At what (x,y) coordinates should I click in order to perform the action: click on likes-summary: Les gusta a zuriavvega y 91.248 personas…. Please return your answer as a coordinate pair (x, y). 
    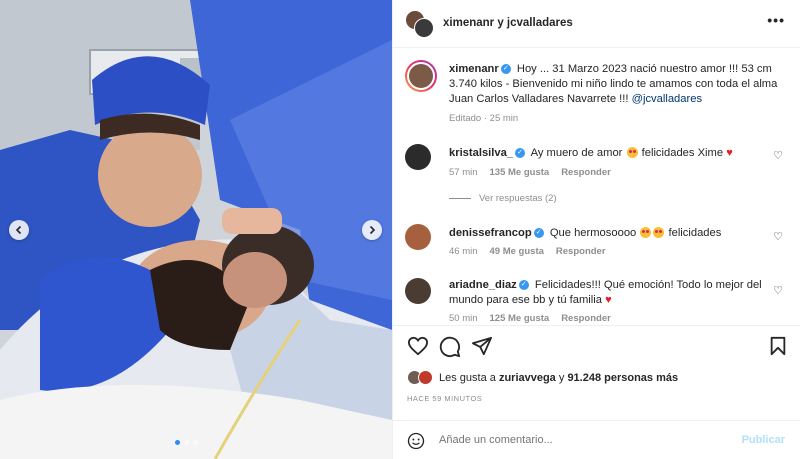
    Looking at the image, I should click on (542, 377).